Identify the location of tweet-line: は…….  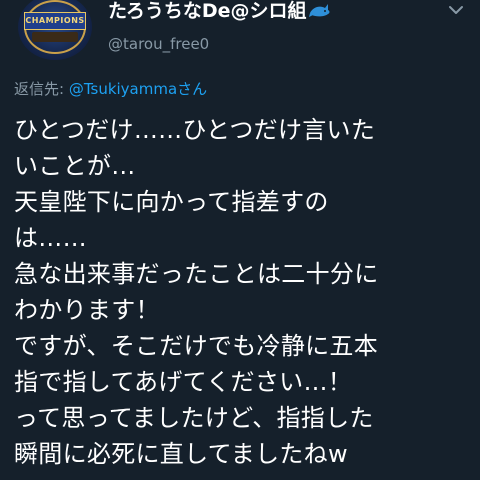
(50, 238).